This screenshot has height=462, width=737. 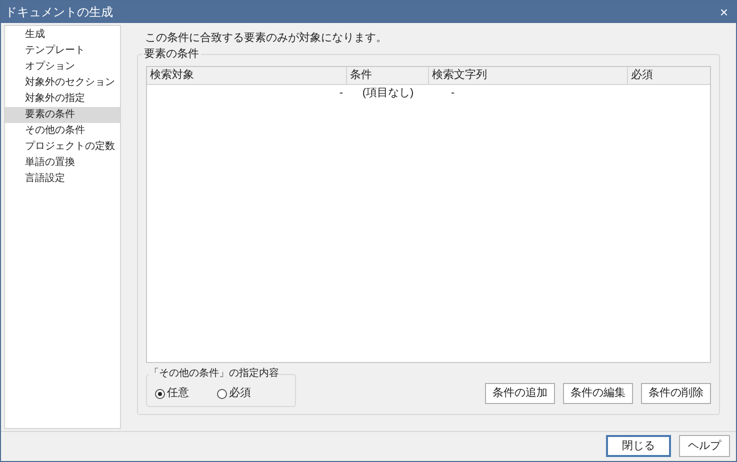 What do you see at coordinates (62, 179) in the screenshot?
I see `sidebar-item: 言語設定` at bounding box center [62, 179].